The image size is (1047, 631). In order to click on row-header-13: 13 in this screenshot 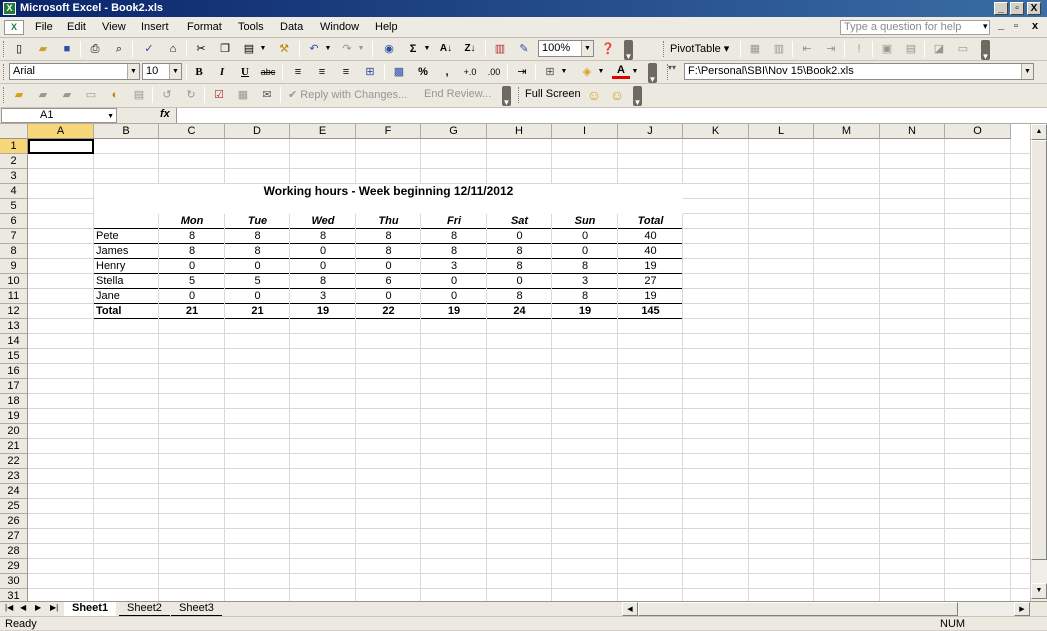, I will do `click(14, 326)`.